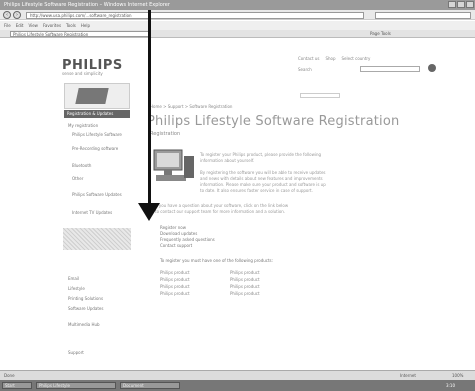 This screenshot has height=391, width=475. What do you see at coordinates (305, 69) in the screenshot?
I see `search-label: Search` at bounding box center [305, 69].